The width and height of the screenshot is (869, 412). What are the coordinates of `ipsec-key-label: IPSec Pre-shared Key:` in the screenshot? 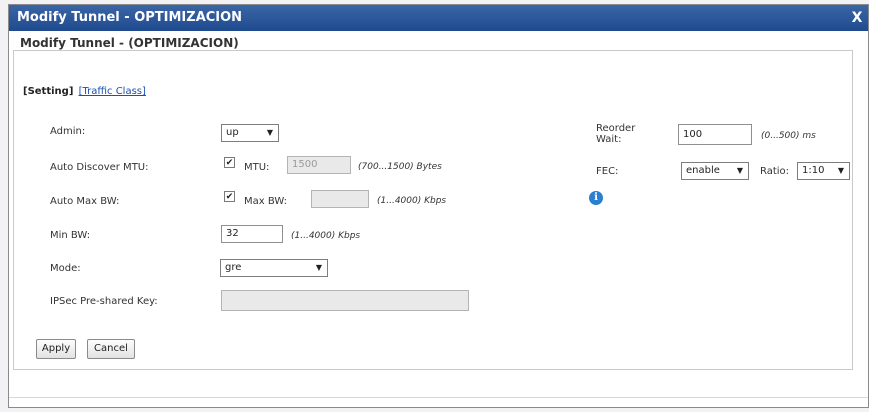 It's located at (104, 301).